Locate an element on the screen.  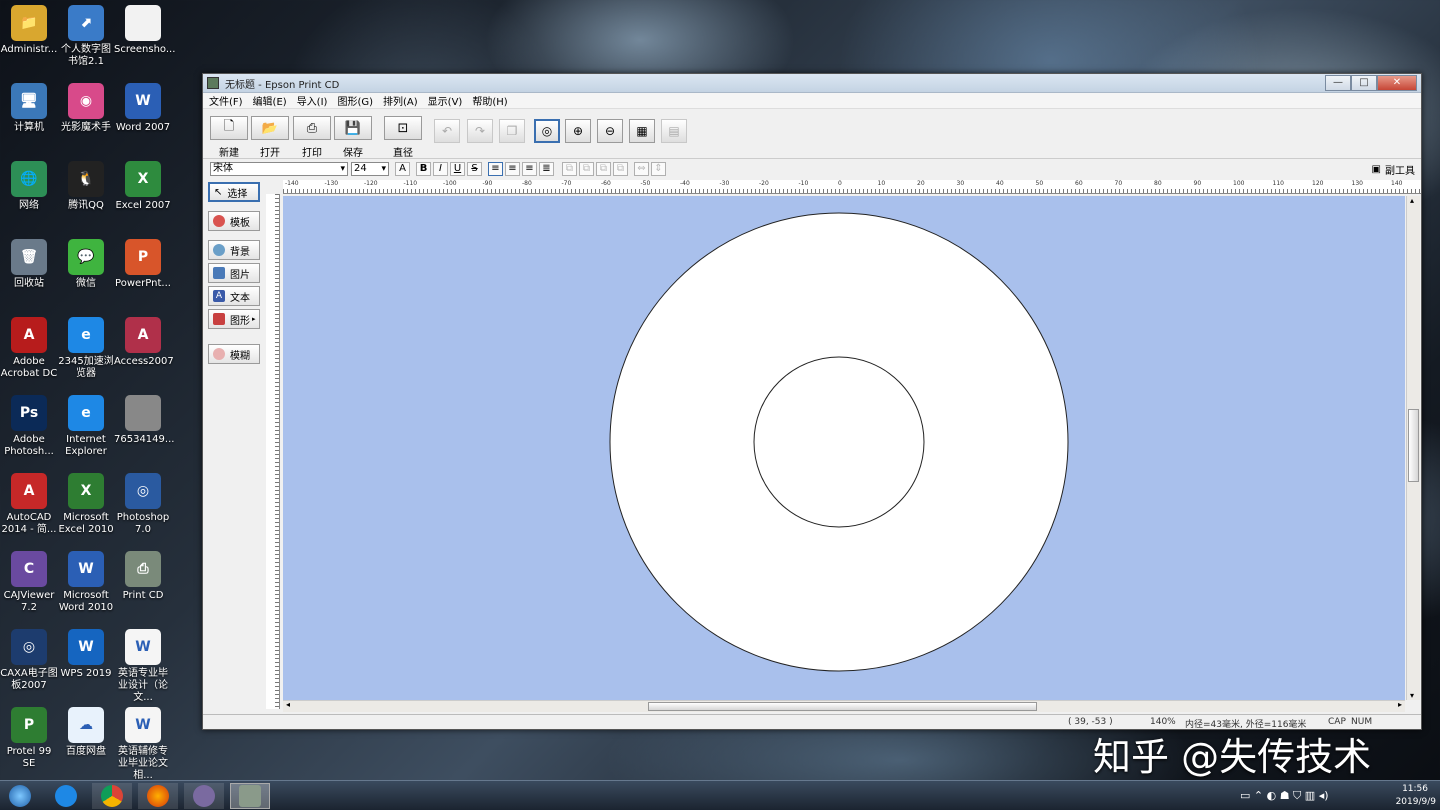
desktop-icon: C CAJViewer 7.2 is located at coordinates (29, 582).